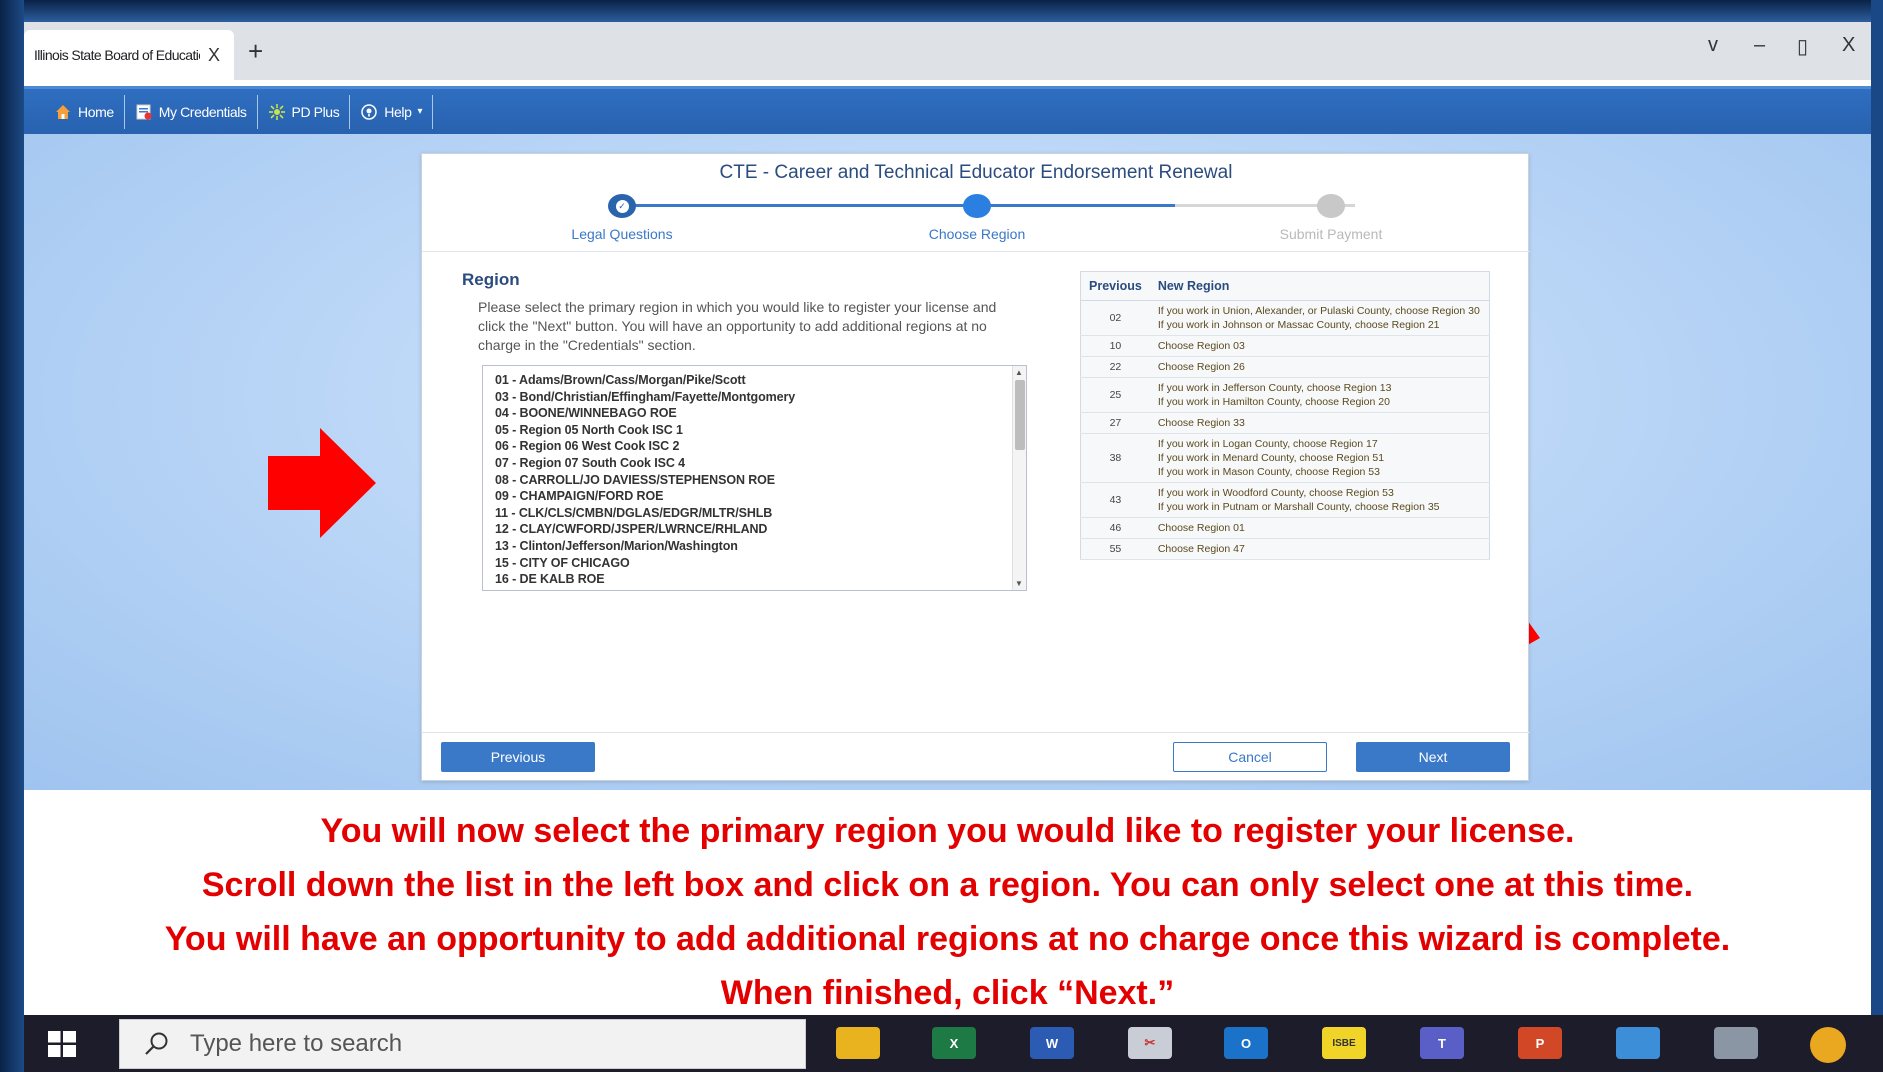  I want to click on cell-new-region: Choose Region 01, so click(1319, 528).